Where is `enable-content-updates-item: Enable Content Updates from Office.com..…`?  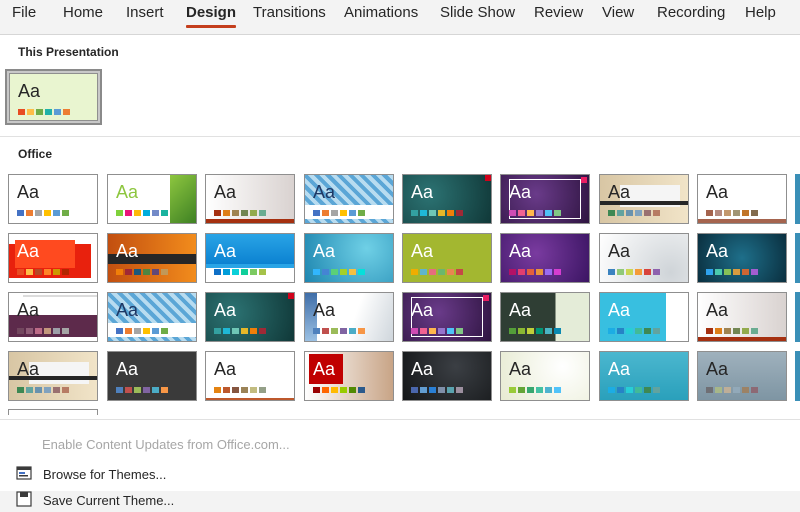
enable-content-updates-item: Enable Content Updates from Office.com..… is located at coordinates (166, 444).